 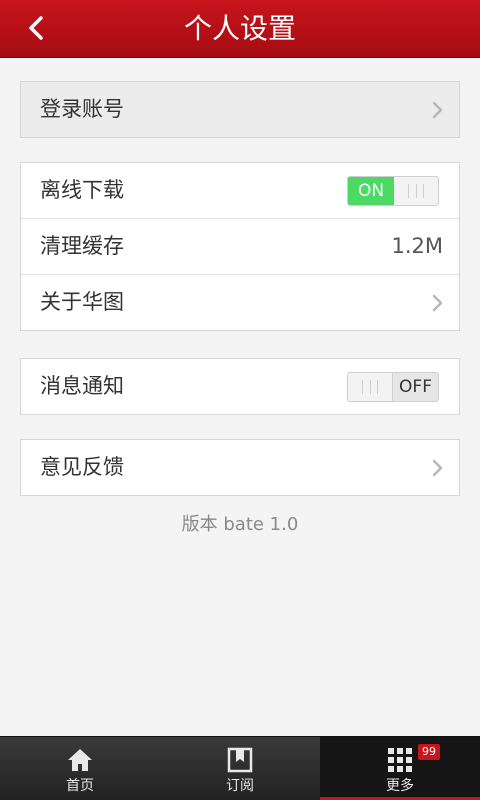 I want to click on book-icon, so click(x=240, y=760).